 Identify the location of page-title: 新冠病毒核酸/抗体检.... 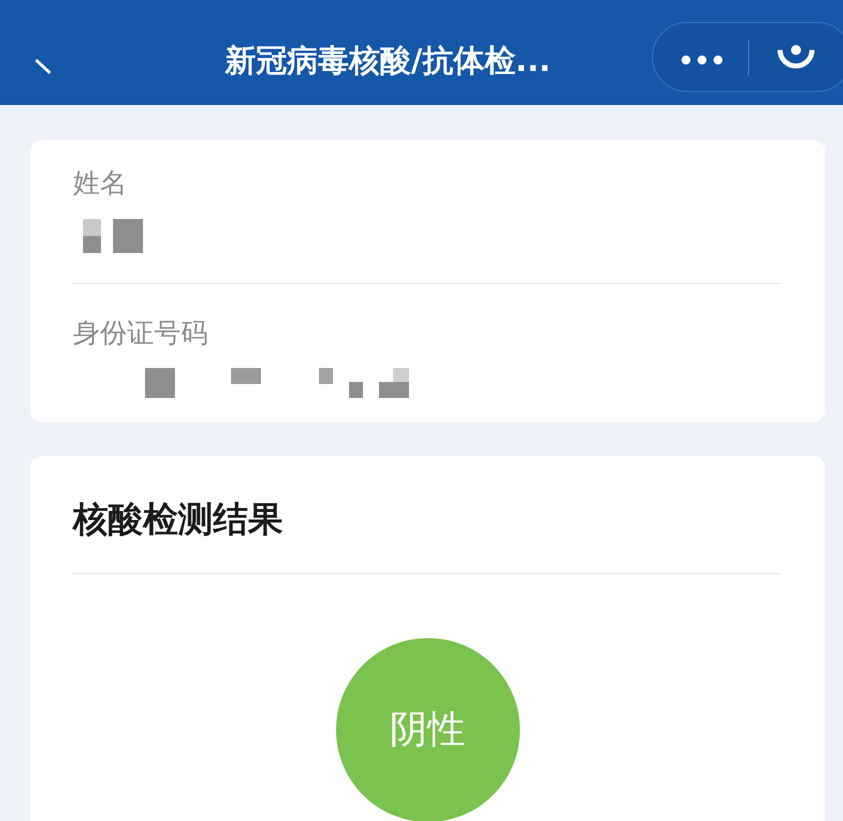
(388, 61).